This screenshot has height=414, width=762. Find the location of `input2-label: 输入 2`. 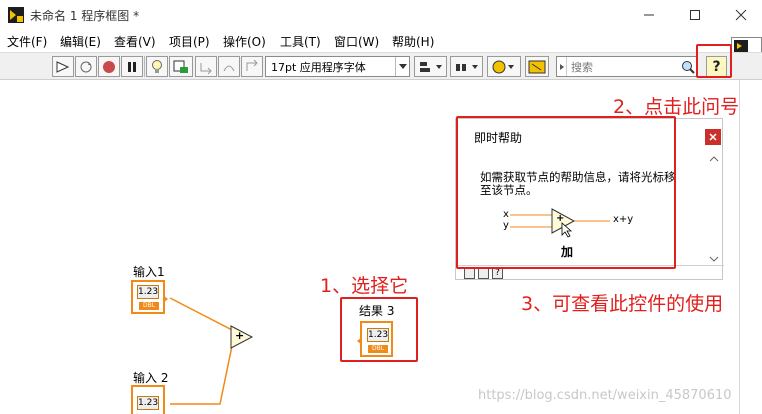

input2-label: 输入 2 is located at coordinates (151, 378).